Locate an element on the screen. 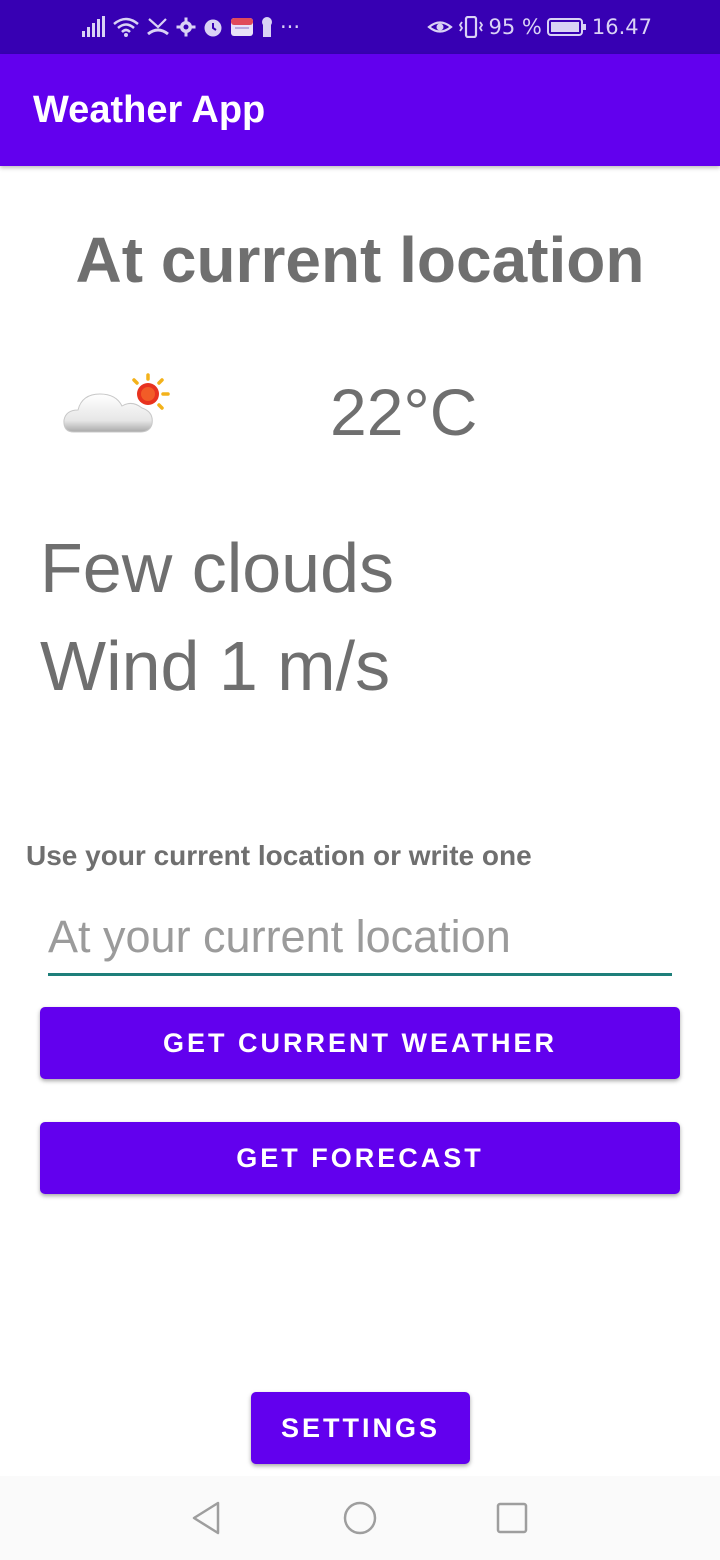 This screenshot has height=1560, width=720. settings-gear-icon is located at coordinates (186, 27).